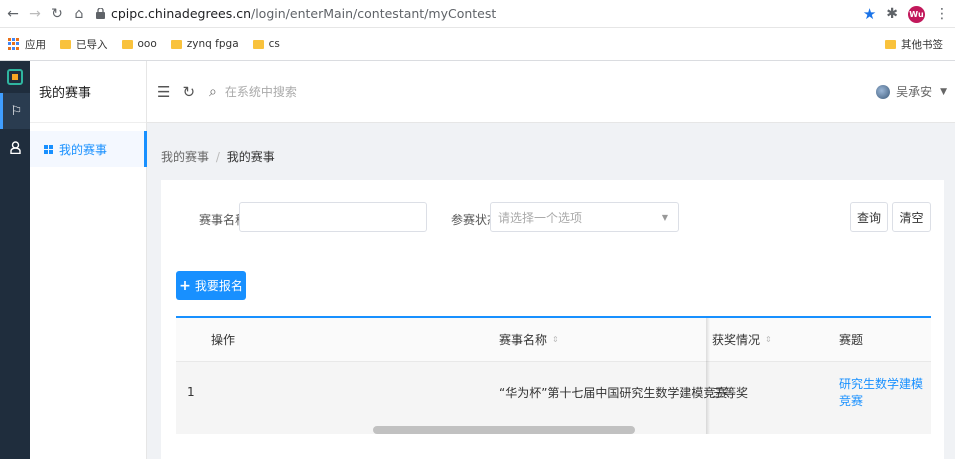  I want to click on filter-form: 赛事名称 参赛状态 请选择一个选项 ▼ 查询 清空, so click(552, 218).